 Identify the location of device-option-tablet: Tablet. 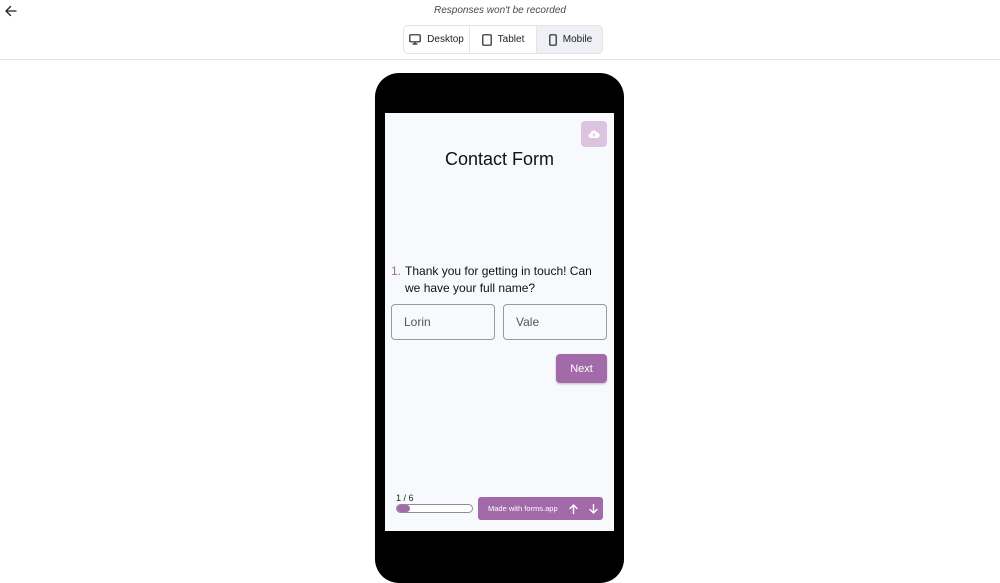
(503, 39).